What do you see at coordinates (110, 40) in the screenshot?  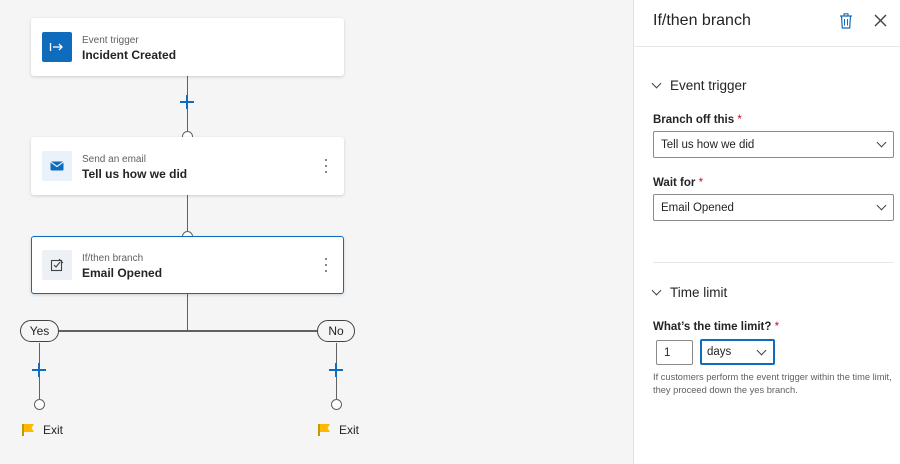 I see `card-type-label: Event trigger` at bounding box center [110, 40].